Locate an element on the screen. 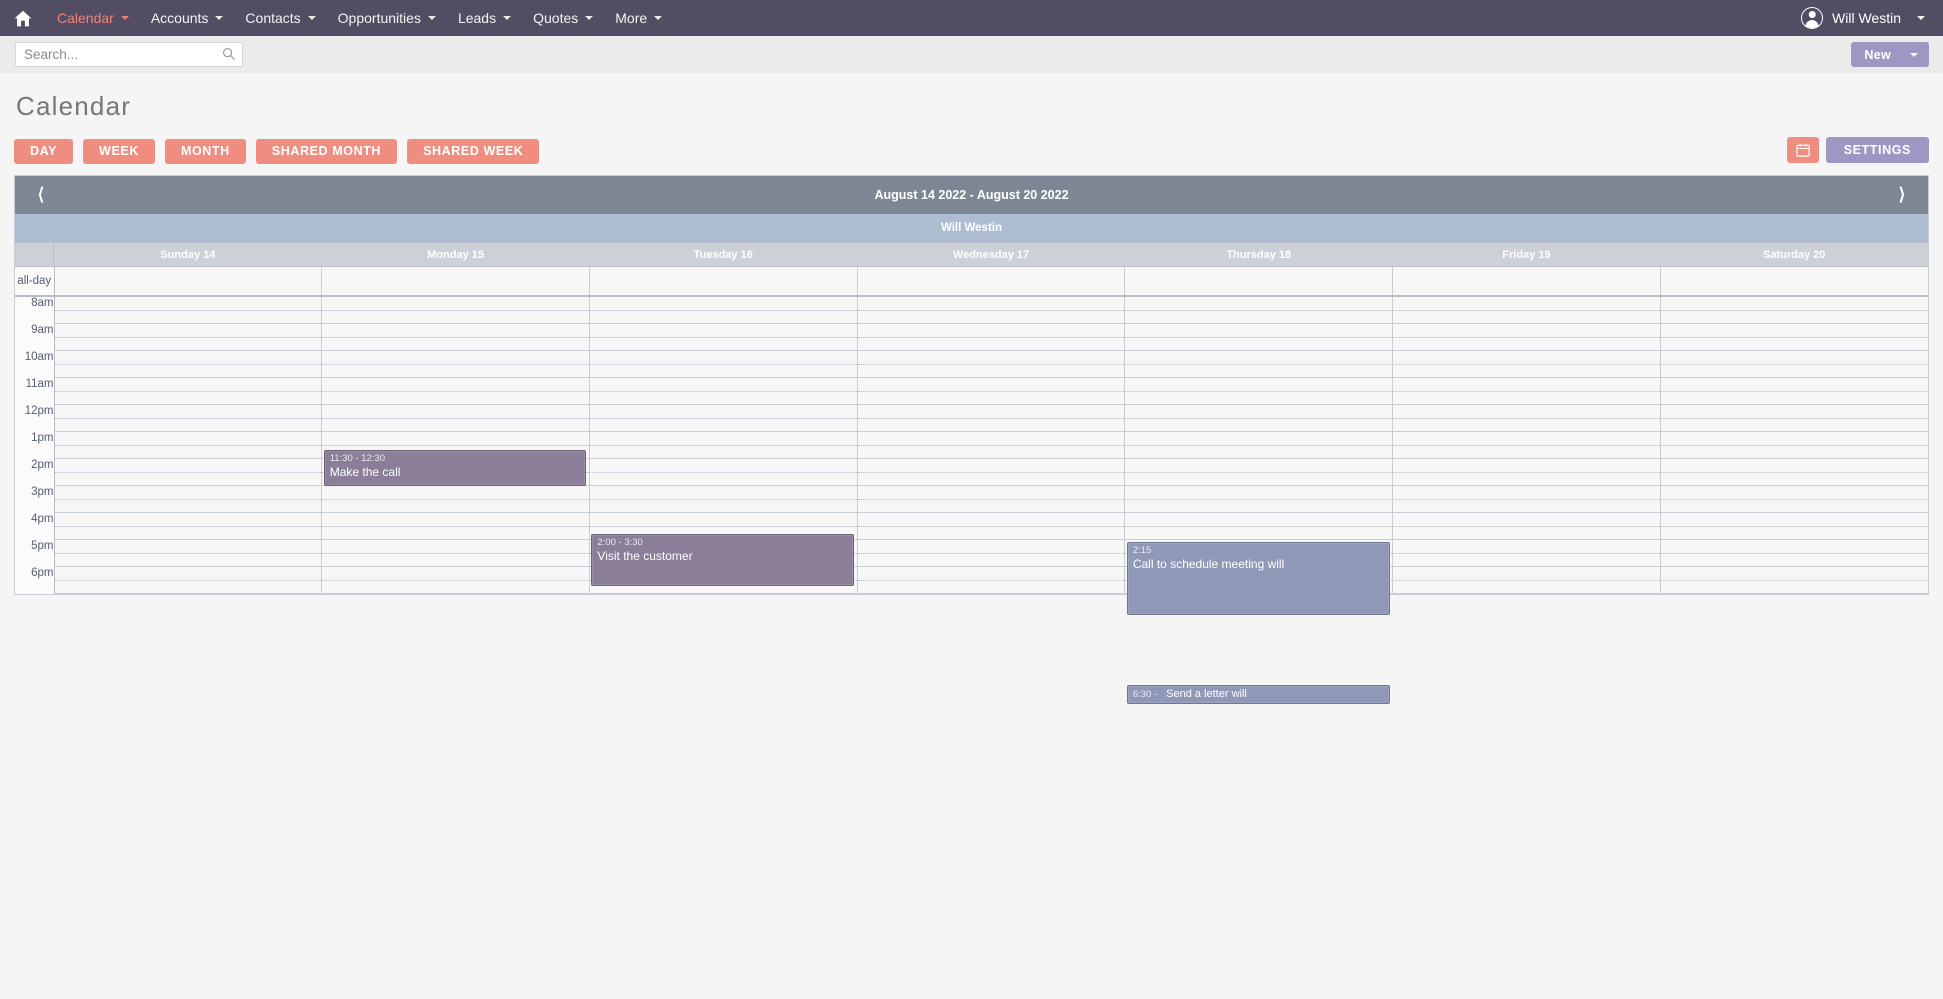 The height and width of the screenshot is (999, 1943). calendar-event: 6:30 - Send a letter will is located at coordinates (1258, 694).